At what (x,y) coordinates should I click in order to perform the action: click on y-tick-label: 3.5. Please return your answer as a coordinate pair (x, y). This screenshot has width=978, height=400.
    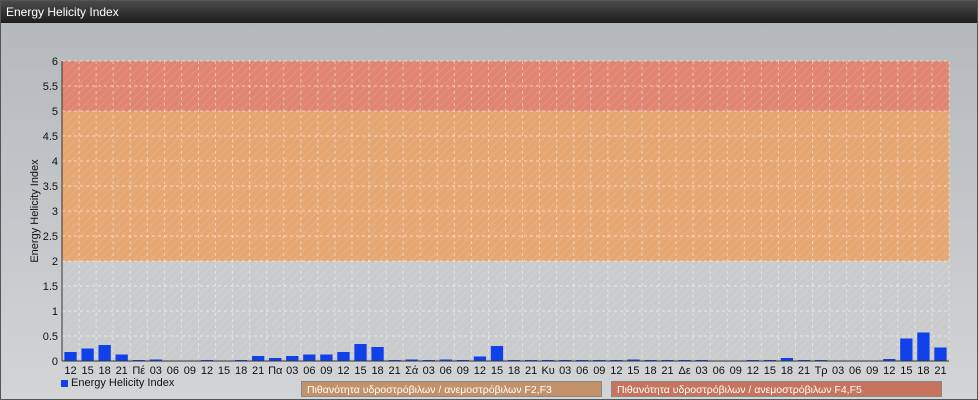
    Looking at the image, I should click on (50, 187).